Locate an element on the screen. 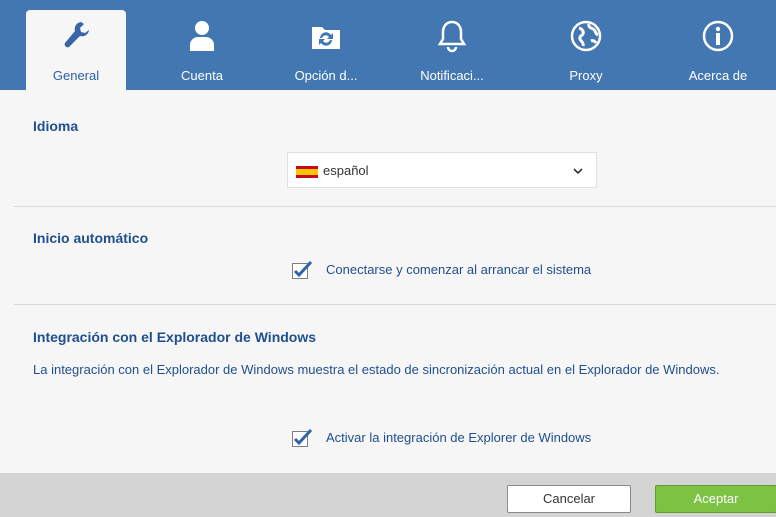 The image size is (776, 517). cancel-button: Cancelar is located at coordinates (569, 499).